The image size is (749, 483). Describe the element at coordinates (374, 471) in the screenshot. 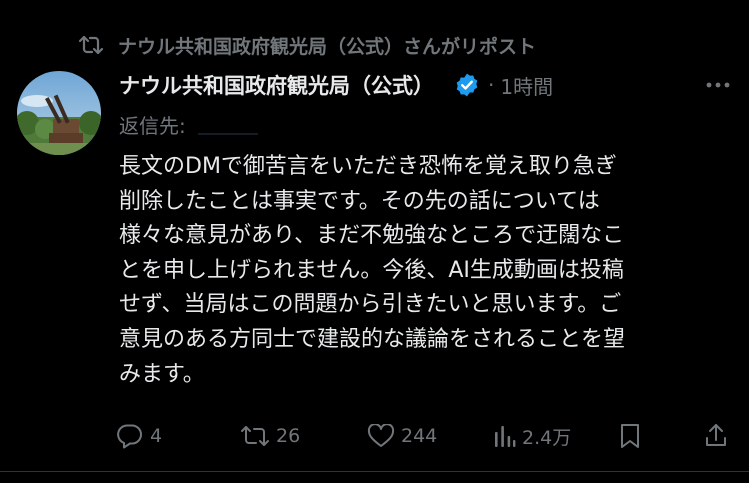

I see `divider` at that location.